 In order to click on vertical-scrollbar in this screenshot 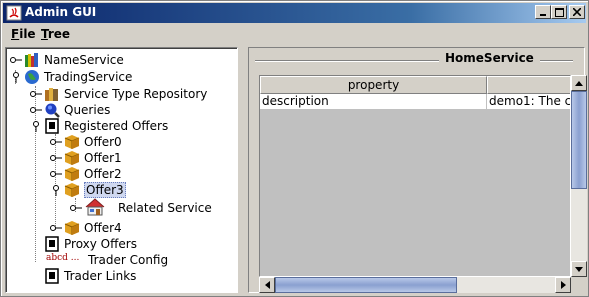, I will do `click(579, 176)`.